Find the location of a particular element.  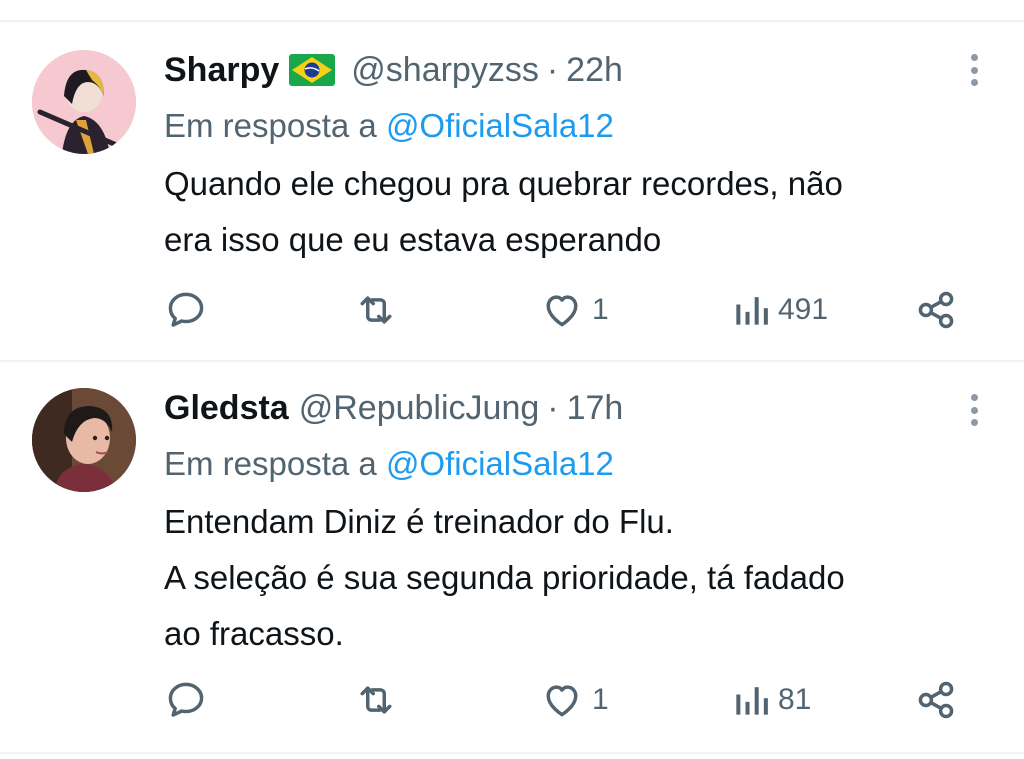

views-button: 491 is located at coordinates (780, 310).